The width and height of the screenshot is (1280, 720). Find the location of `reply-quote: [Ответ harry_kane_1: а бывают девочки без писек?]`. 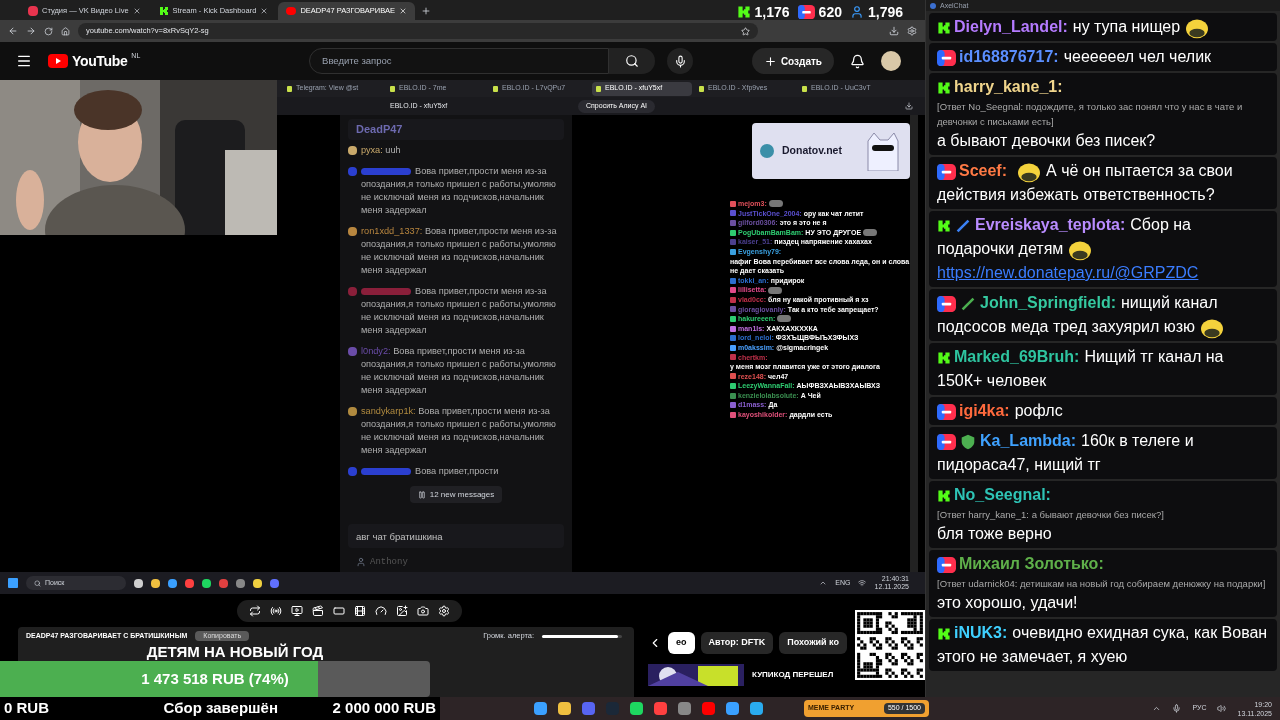

reply-quote: [Ответ harry_kane_1: а бывают девочки без писек?] is located at coordinates (1051, 515).